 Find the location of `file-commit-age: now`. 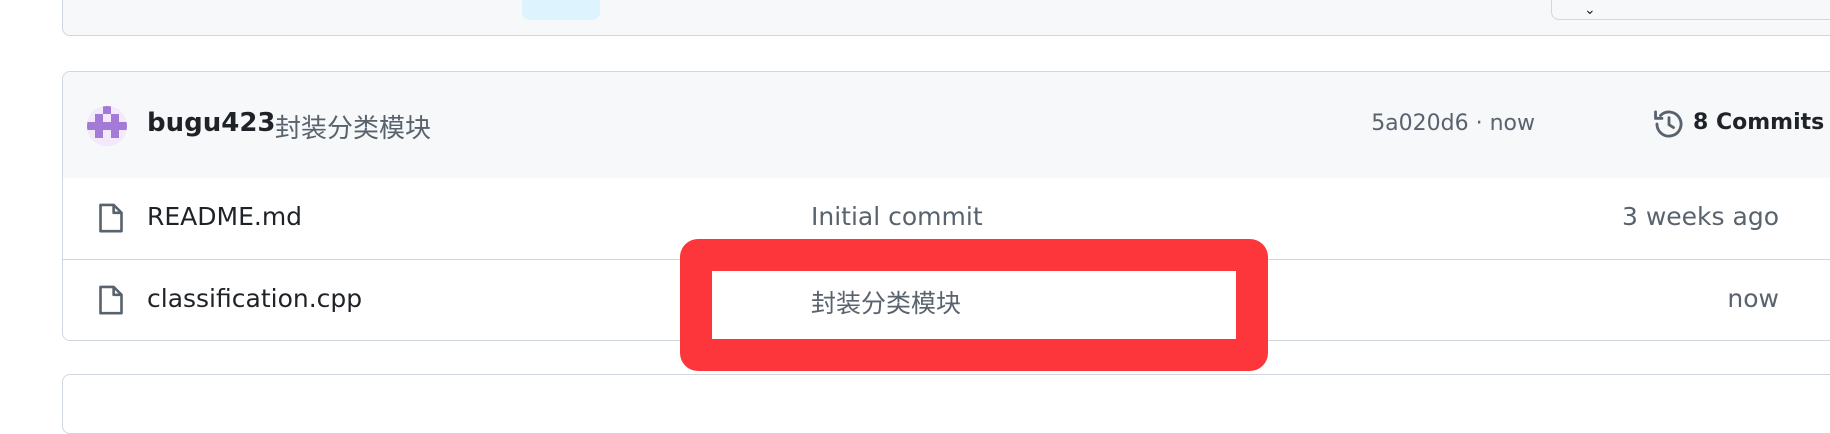

file-commit-age: now is located at coordinates (1753, 298).